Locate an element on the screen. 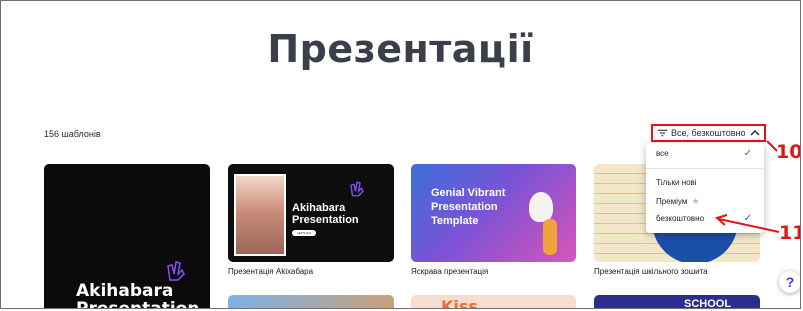  card-thumb-title: Akihabara Presentation is located at coordinates (325, 214).